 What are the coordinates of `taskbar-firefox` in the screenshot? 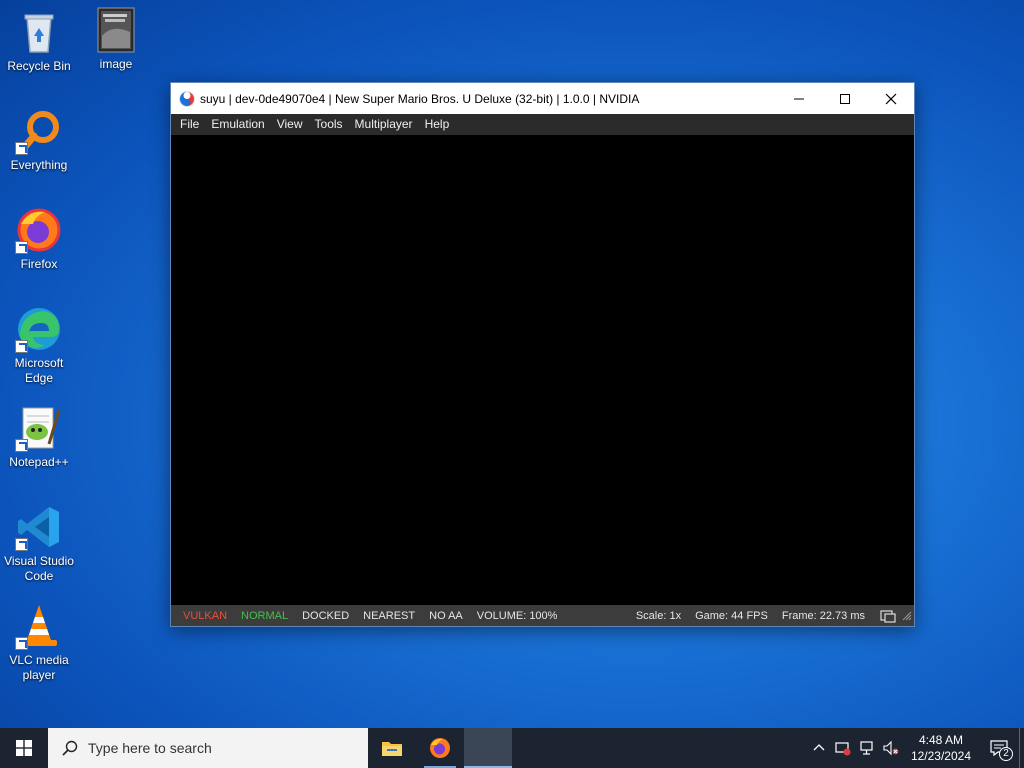 It's located at (440, 748).